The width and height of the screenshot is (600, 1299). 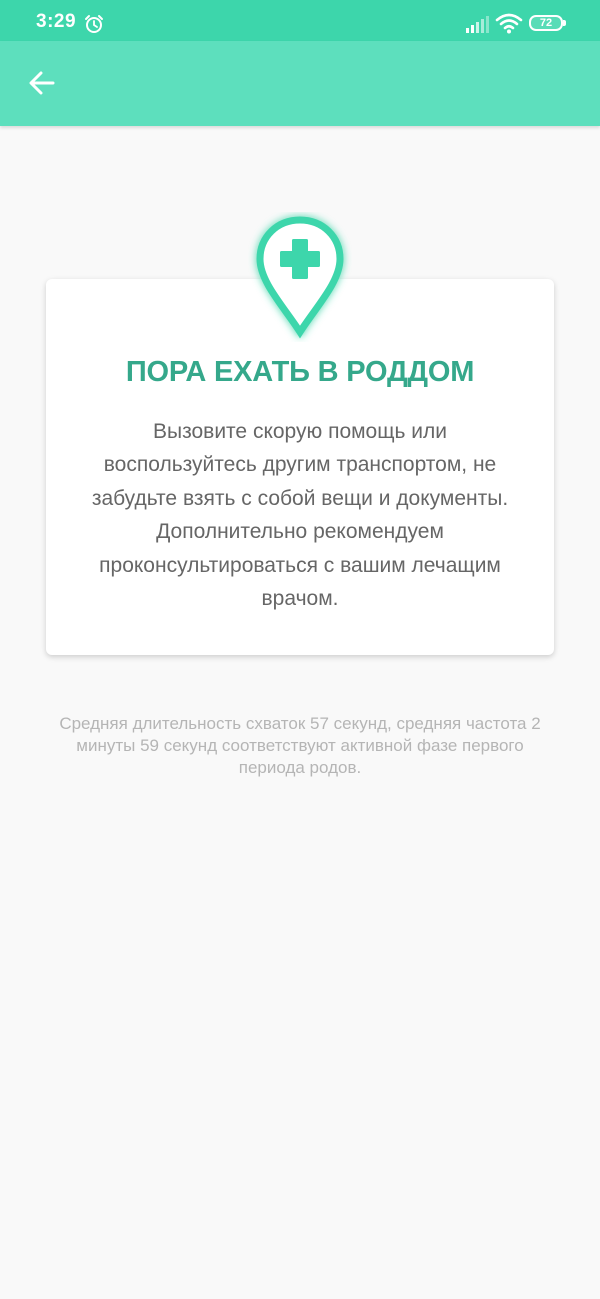 I want to click on arrow-left-icon, so click(x=42, y=83).